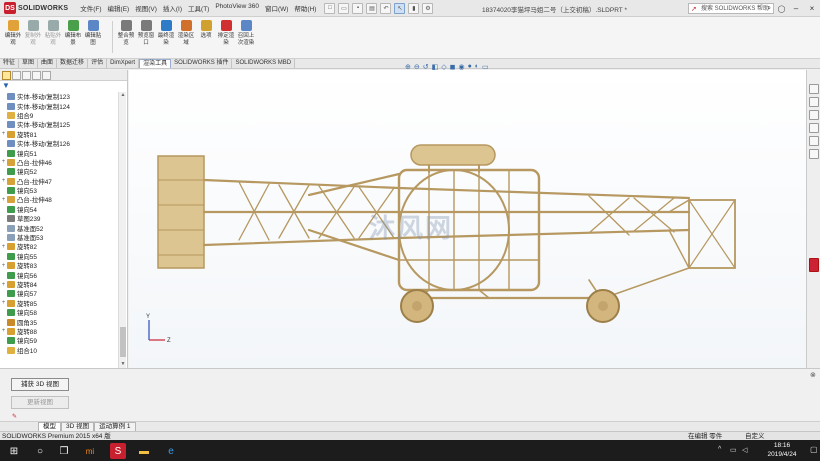 The width and height of the screenshot is (820, 461). Describe the element at coordinates (276, 8) in the screenshot. I see `menu-window: 窗口(W)` at that location.